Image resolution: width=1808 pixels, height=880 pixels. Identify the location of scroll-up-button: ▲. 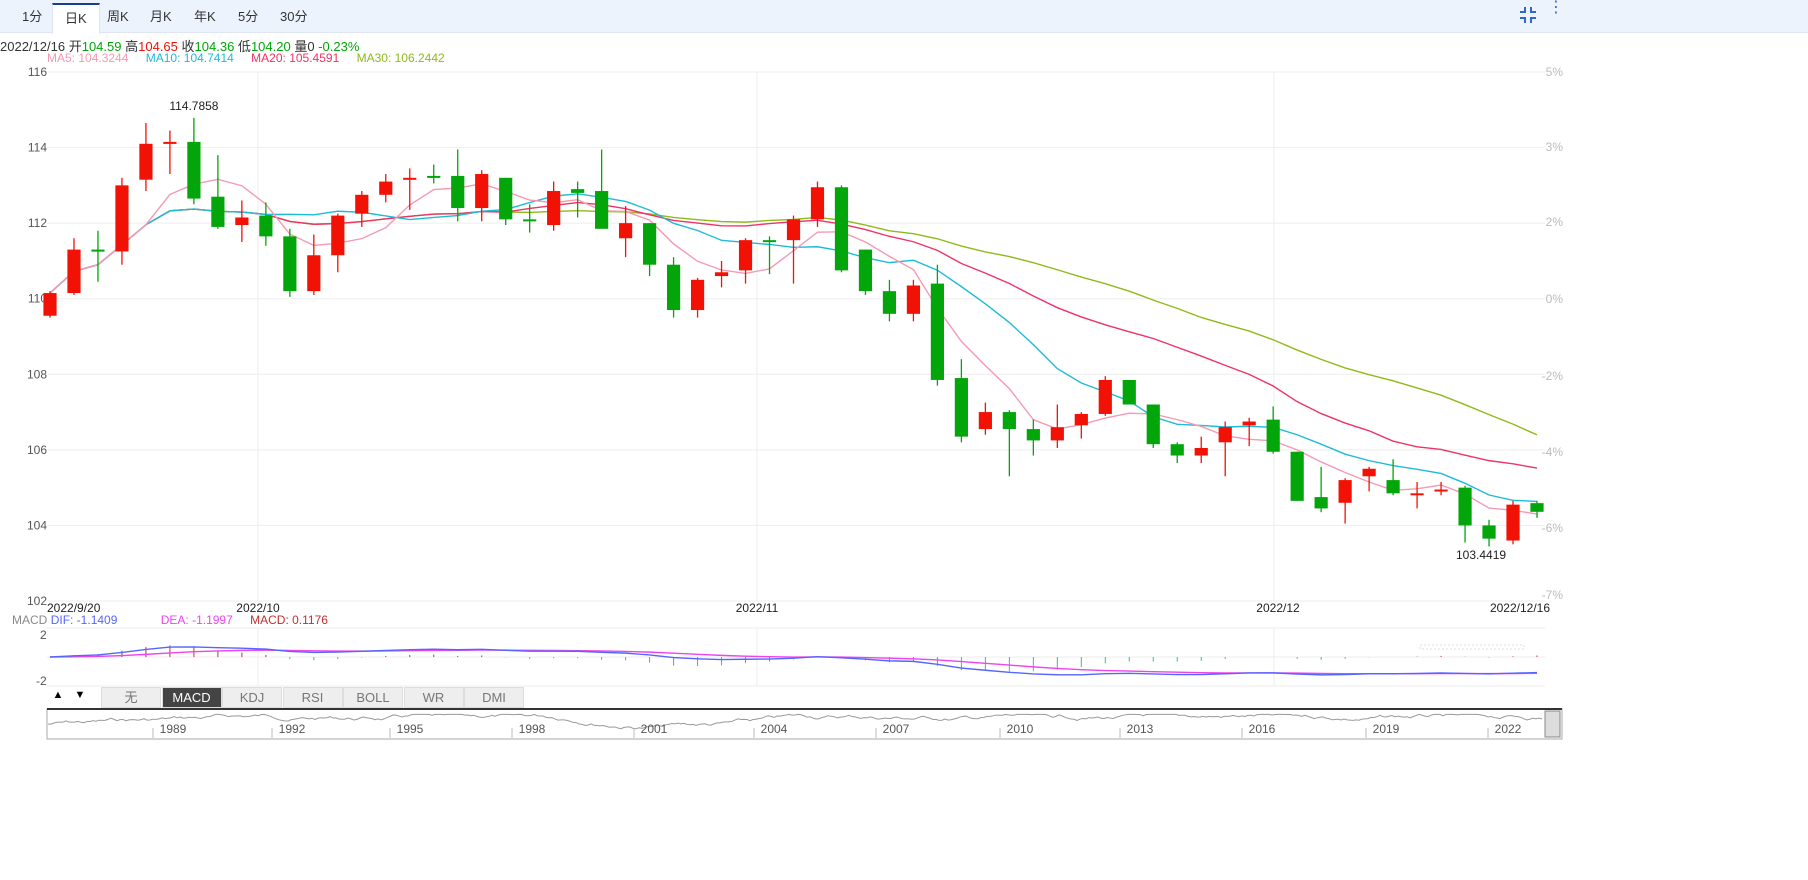
(58, 698).